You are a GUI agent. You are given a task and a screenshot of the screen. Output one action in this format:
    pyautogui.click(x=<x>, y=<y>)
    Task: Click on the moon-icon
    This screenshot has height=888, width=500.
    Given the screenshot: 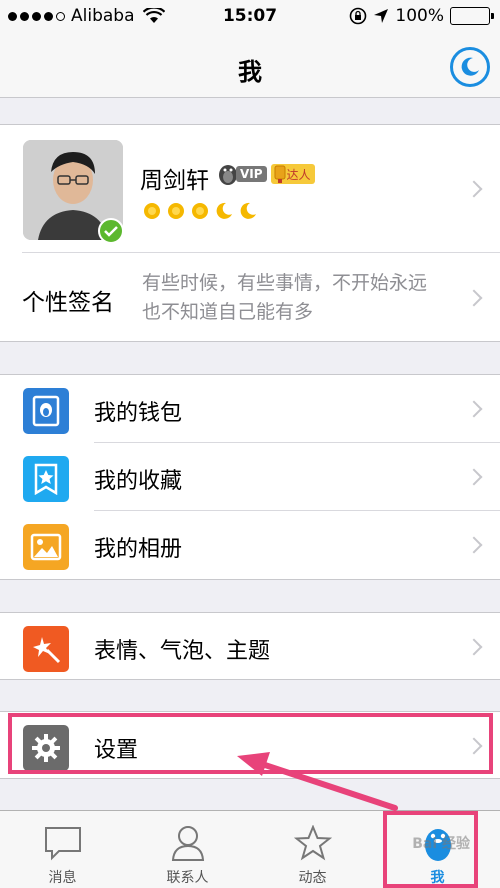 What is the action you would take?
    pyautogui.click(x=470, y=66)
    